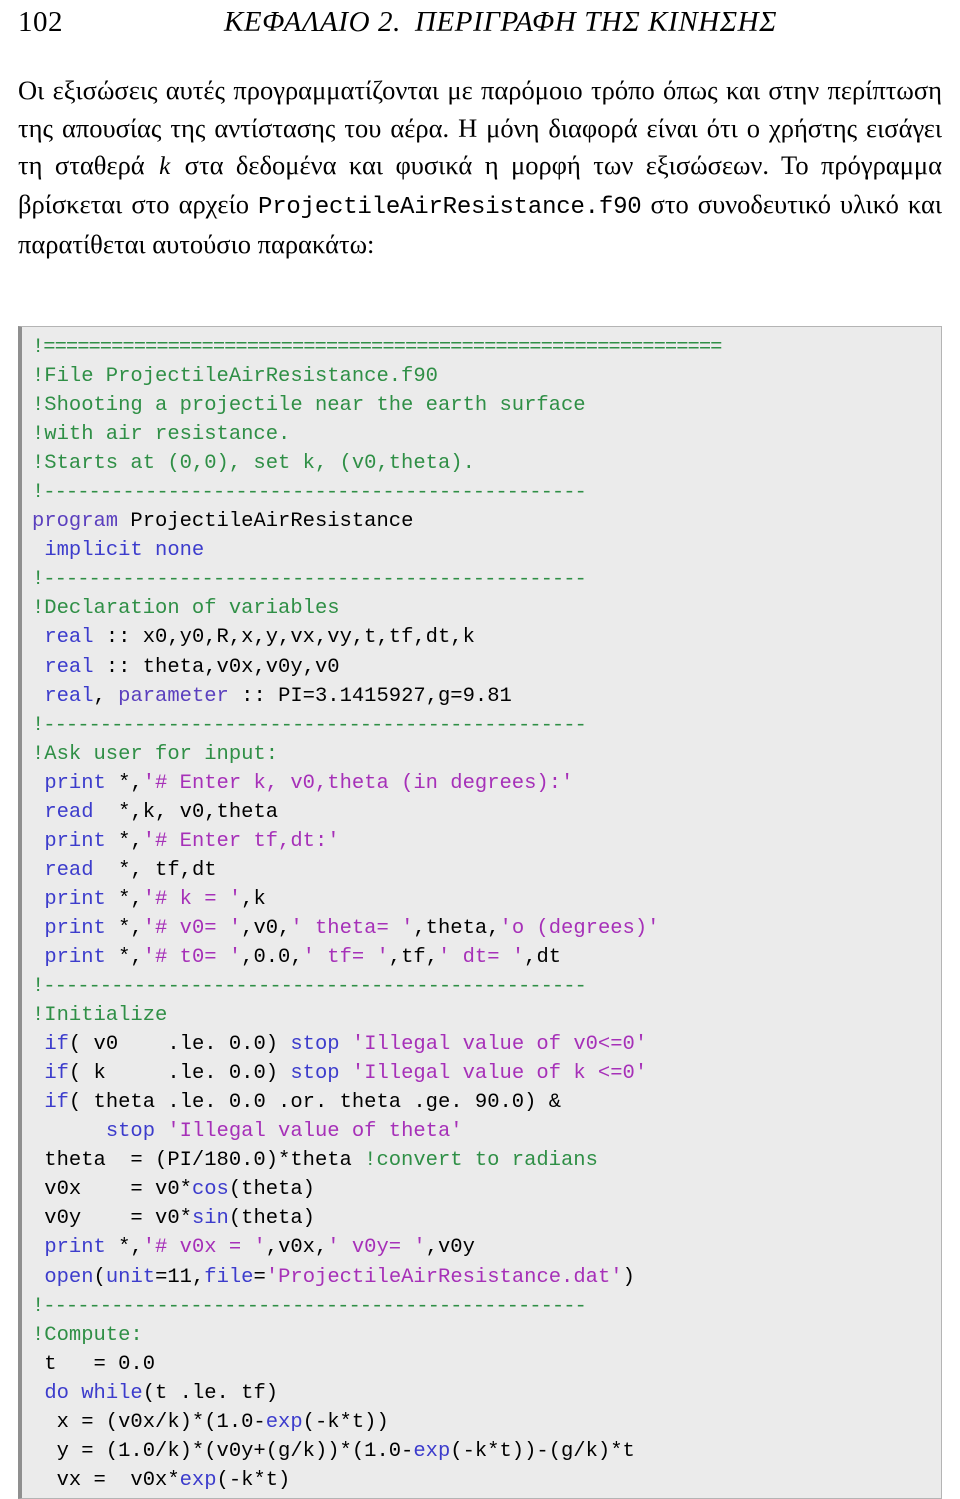 This screenshot has width=960, height=1499. What do you see at coordinates (180, 1277) in the screenshot?
I see `code-token-plain: =11,` at bounding box center [180, 1277].